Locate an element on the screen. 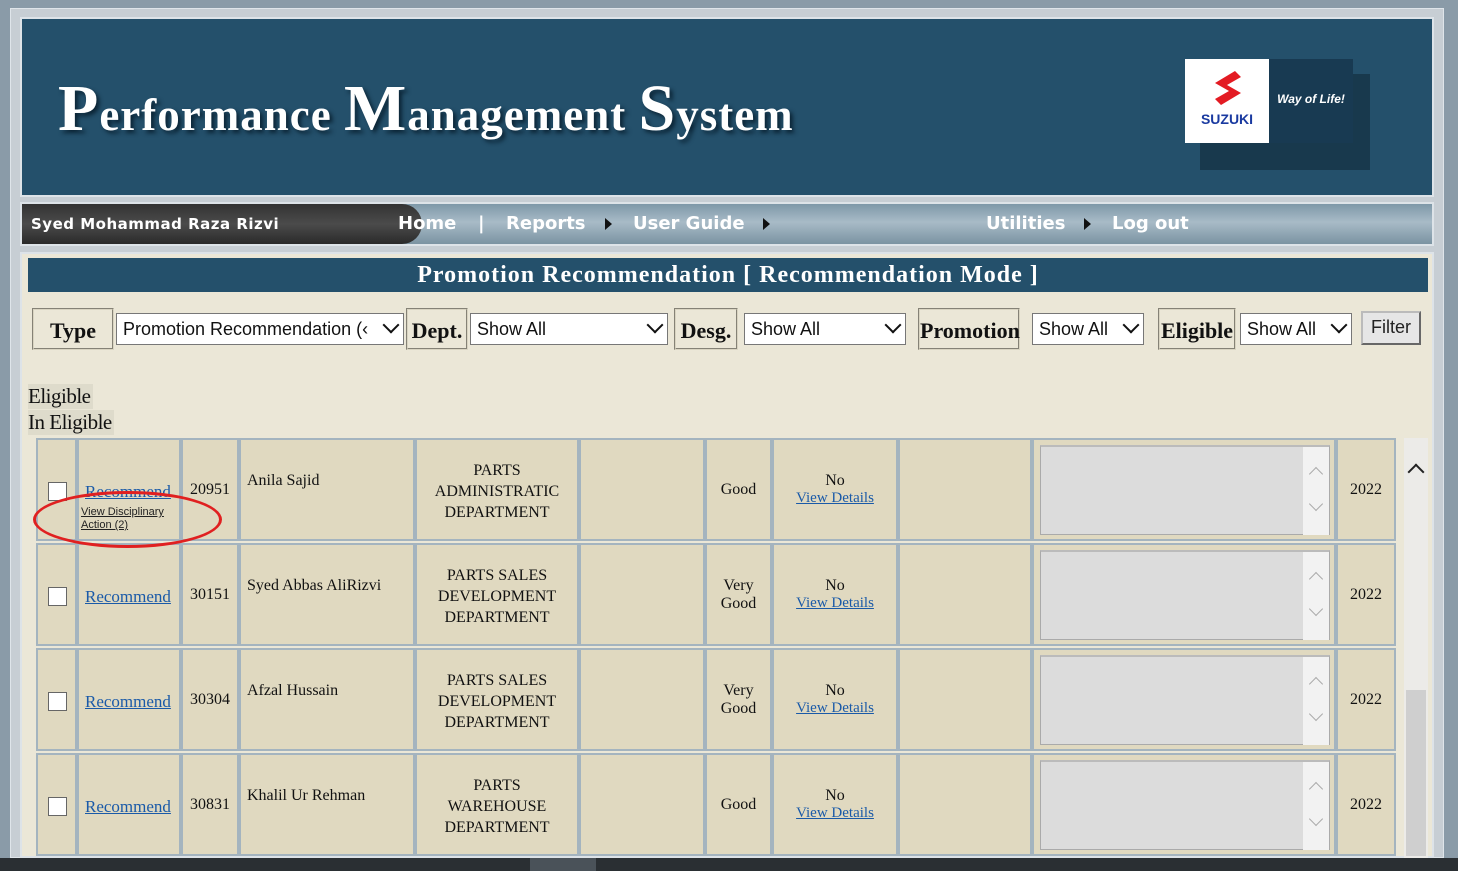  employee-name: Anila Sajid is located at coordinates (327, 489).